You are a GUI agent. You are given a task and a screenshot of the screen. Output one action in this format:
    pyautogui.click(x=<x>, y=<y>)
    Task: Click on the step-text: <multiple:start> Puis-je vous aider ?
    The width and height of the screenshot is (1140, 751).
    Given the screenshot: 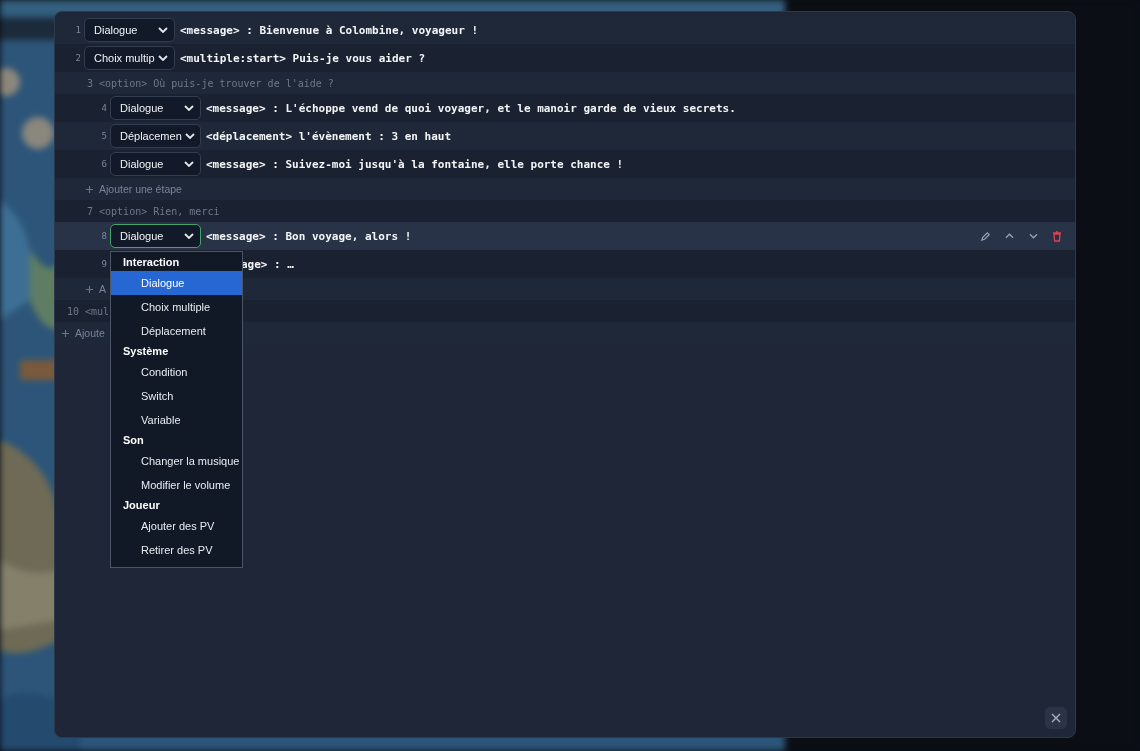 What is the action you would take?
    pyautogui.click(x=303, y=58)
    